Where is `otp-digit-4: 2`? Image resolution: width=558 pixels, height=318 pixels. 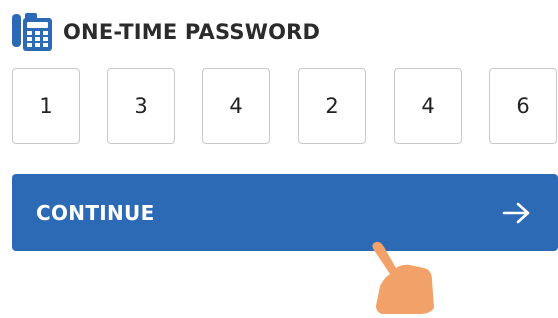 otp-digit-4: 2 is located at coordinates (332, 106).